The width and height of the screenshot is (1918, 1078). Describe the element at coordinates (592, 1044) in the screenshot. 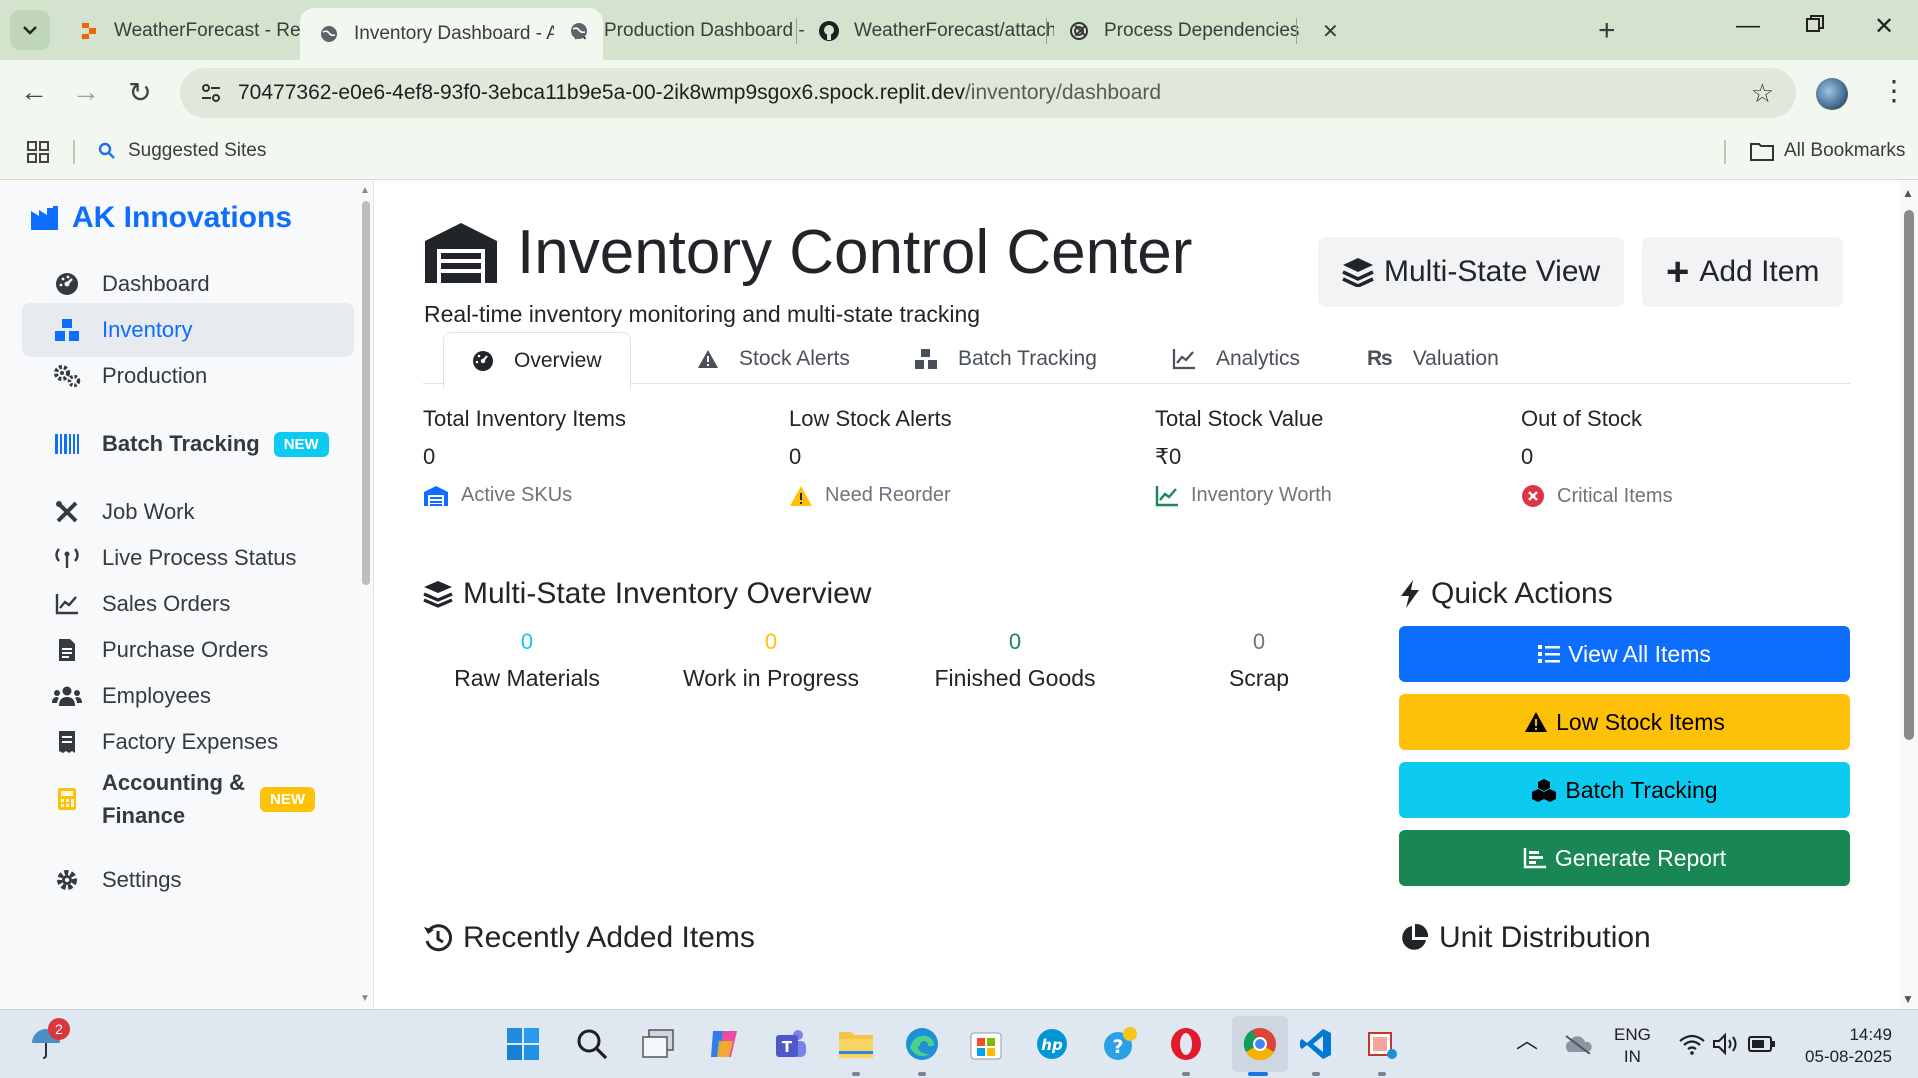

I see `search-button` at that location.